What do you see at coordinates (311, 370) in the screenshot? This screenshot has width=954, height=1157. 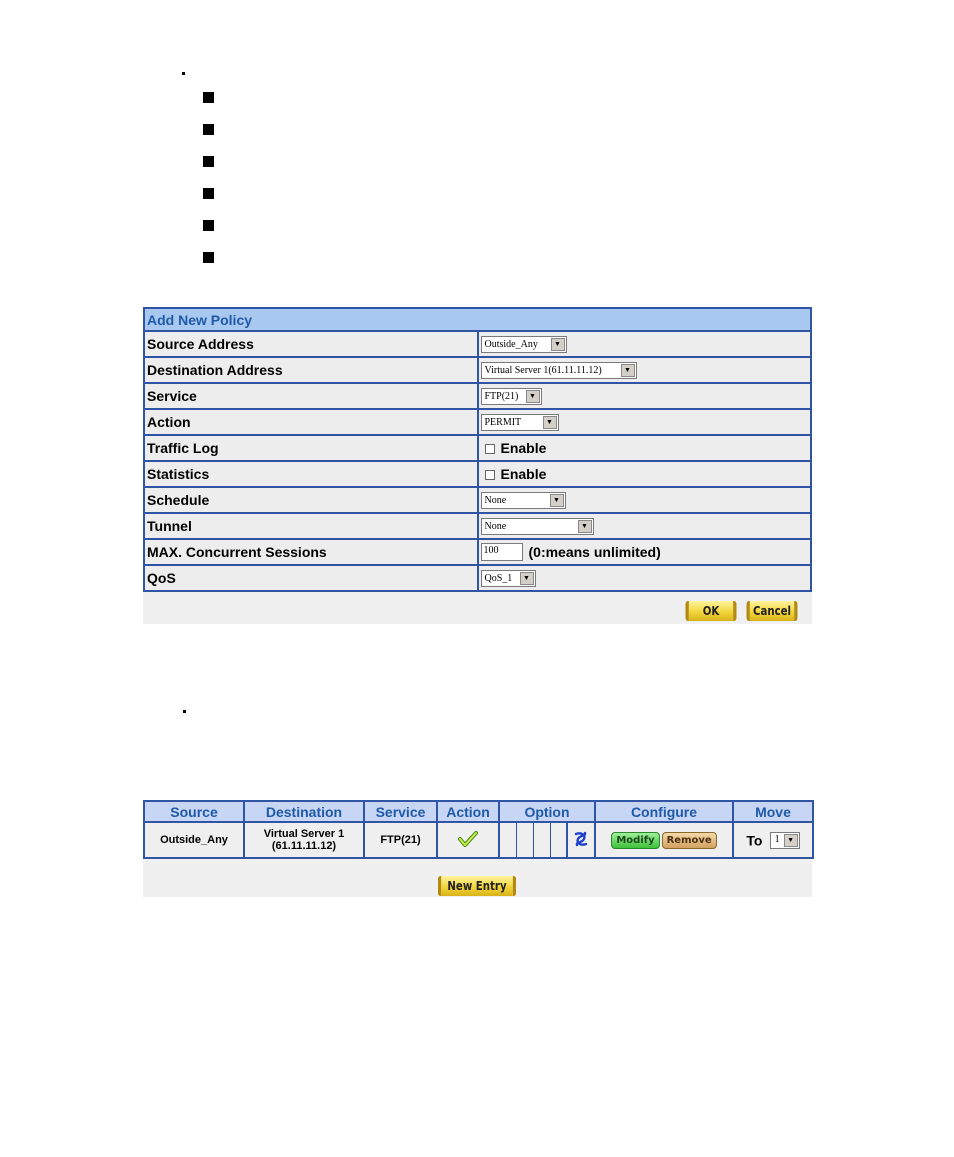 I see `destination-address-label: Destination Address` at bounding box center [311, 370].